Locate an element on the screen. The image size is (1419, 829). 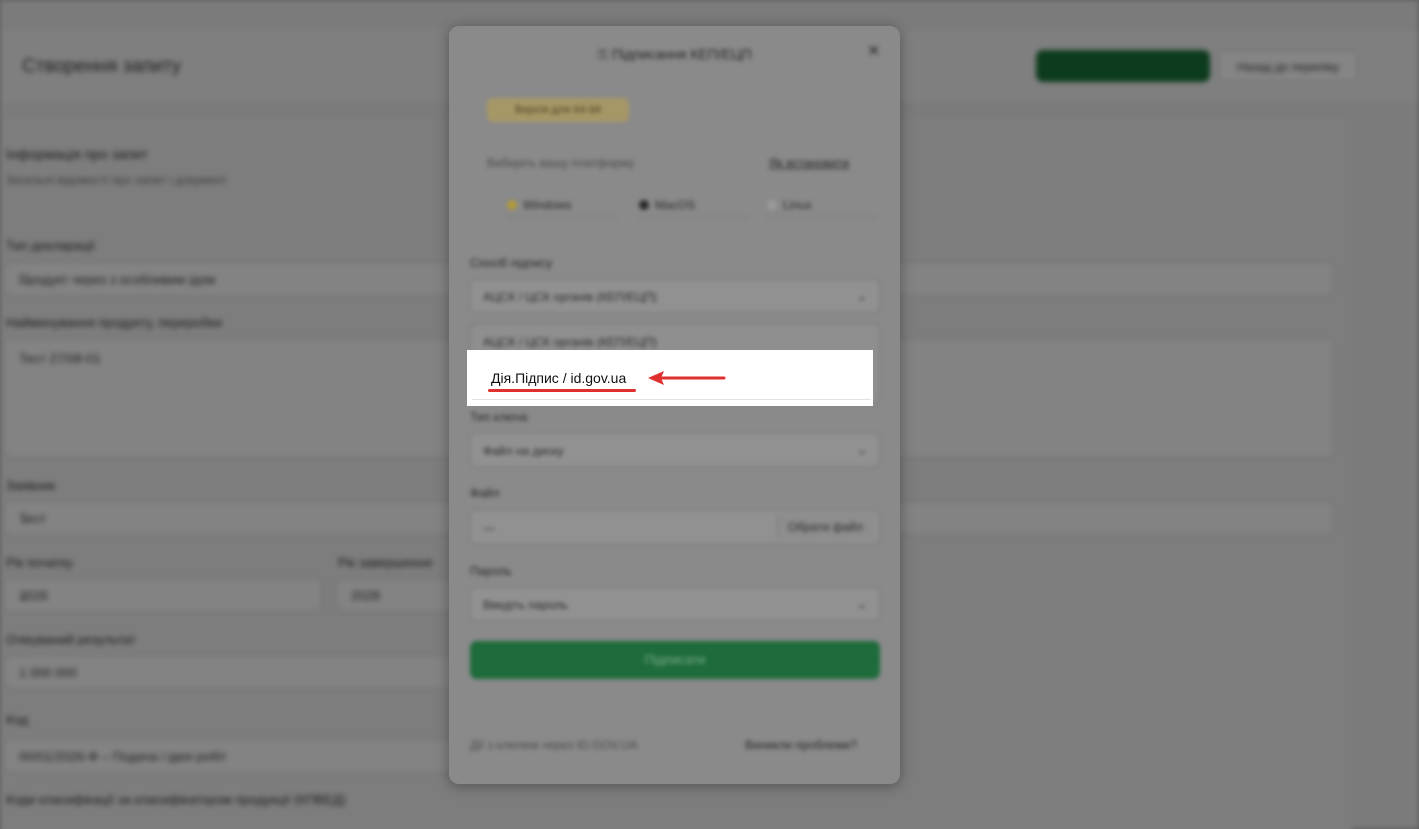
file-label: Файл is located at coordinates (485, 493).